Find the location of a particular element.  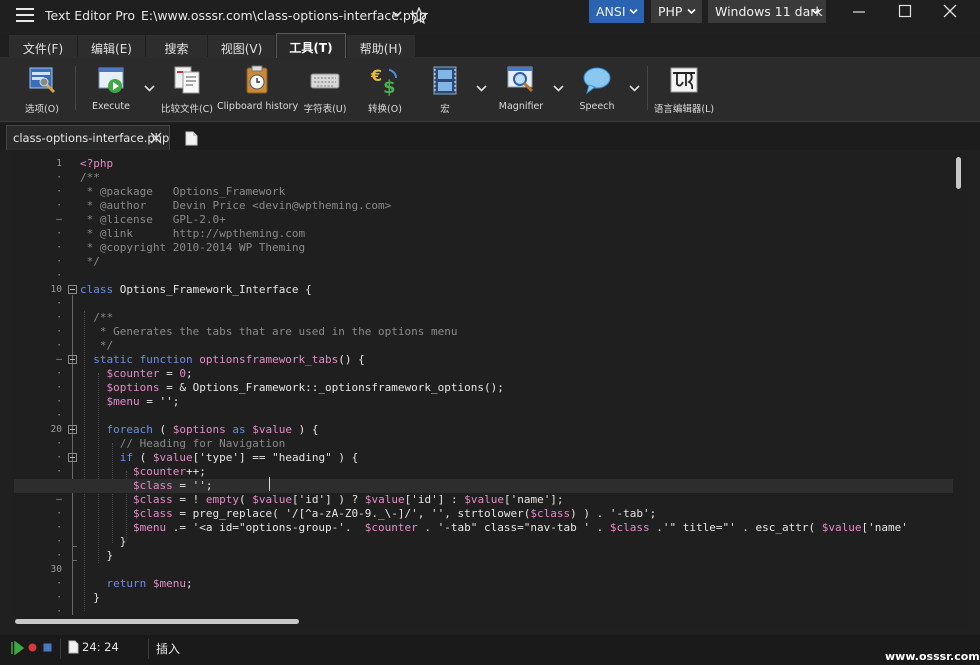

close-tab-icon is located at coordinates (156, 138).